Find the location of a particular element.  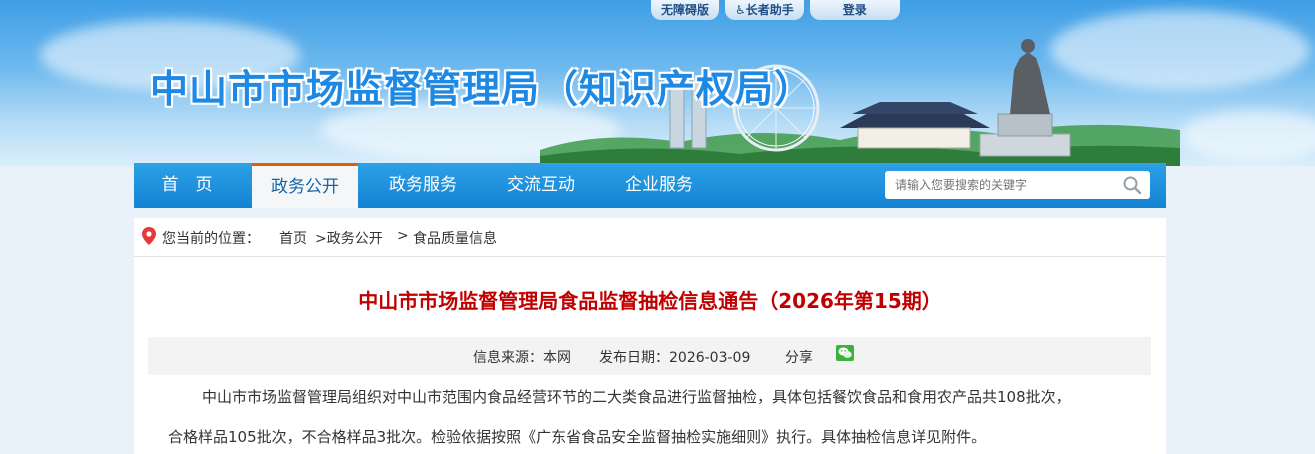

breadcrumb: 您当前的位置： 首页 >政务公开 > 食品质量信息 is located at coordinates (650, 237).